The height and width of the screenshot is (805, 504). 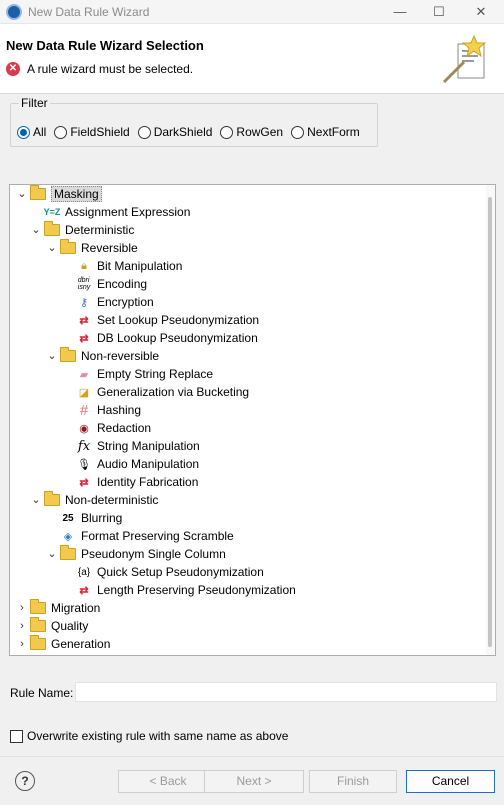 I want to click on radio-label: FieldShield, so click(x=100, y=132).